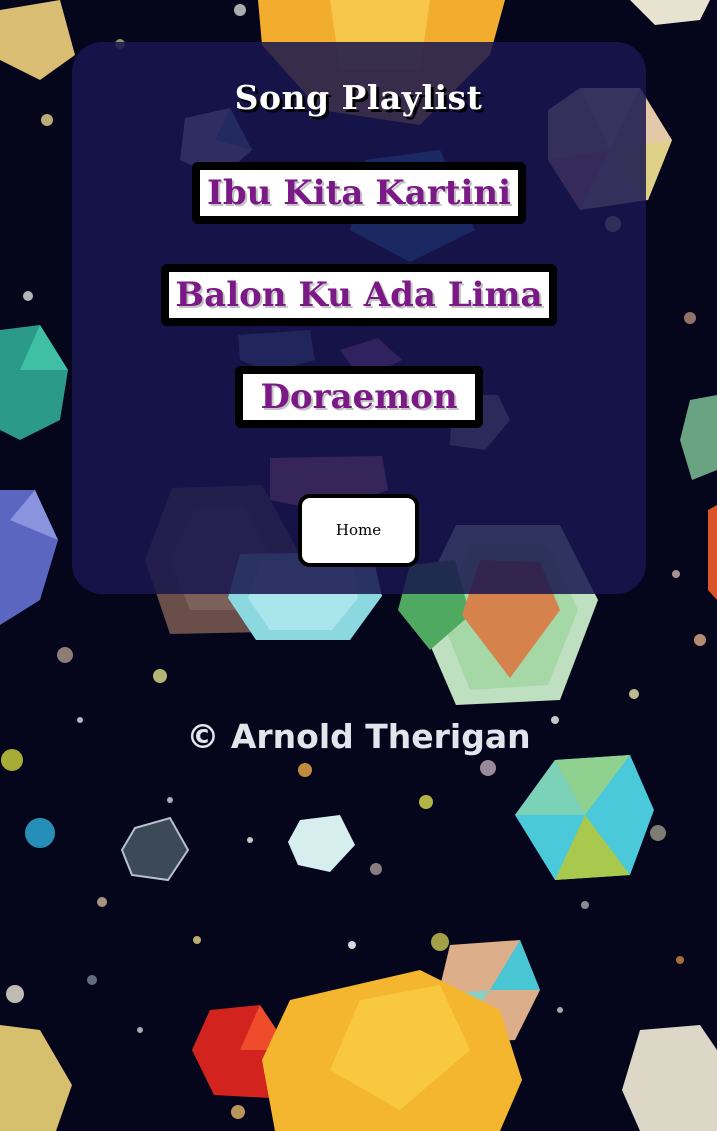 The height and width of the screenshot is (1131, 717). Describe the element at coordinates (358, 97) in the screenshot. I see `page-title: Song Playlist` at that location.